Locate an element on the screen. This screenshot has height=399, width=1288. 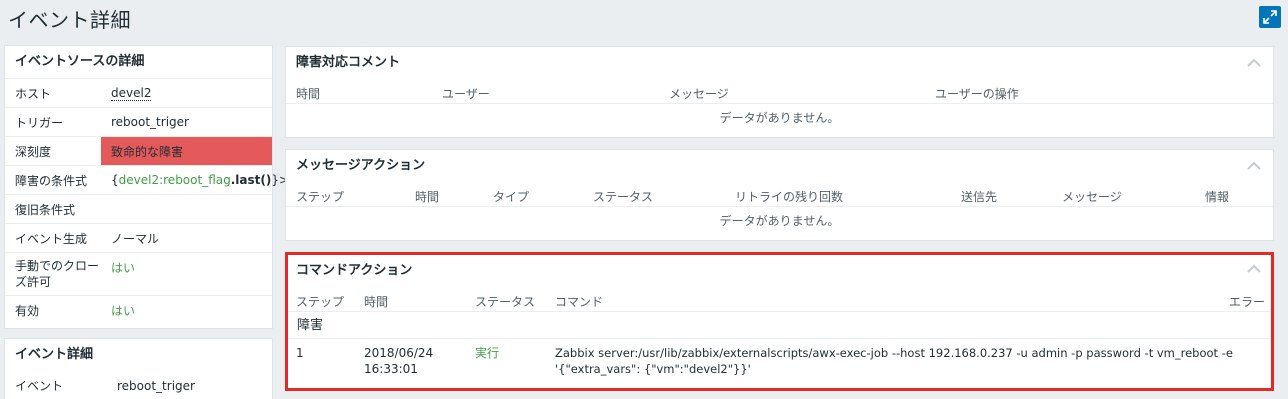
row-problem-expression: 障害の条件式 {devel2:reboot_flag.last()}>0 is located at coordinates (151, 179).